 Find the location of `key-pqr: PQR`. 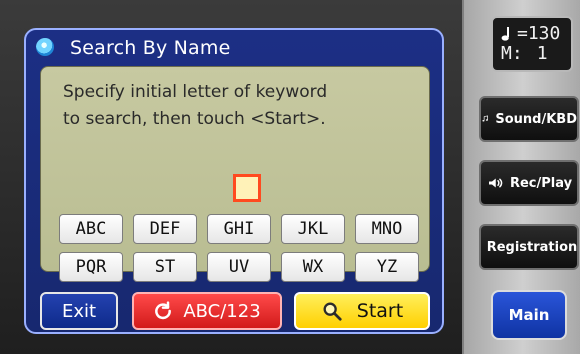

key-pqr: PQR is located at coordinates (91, 267).